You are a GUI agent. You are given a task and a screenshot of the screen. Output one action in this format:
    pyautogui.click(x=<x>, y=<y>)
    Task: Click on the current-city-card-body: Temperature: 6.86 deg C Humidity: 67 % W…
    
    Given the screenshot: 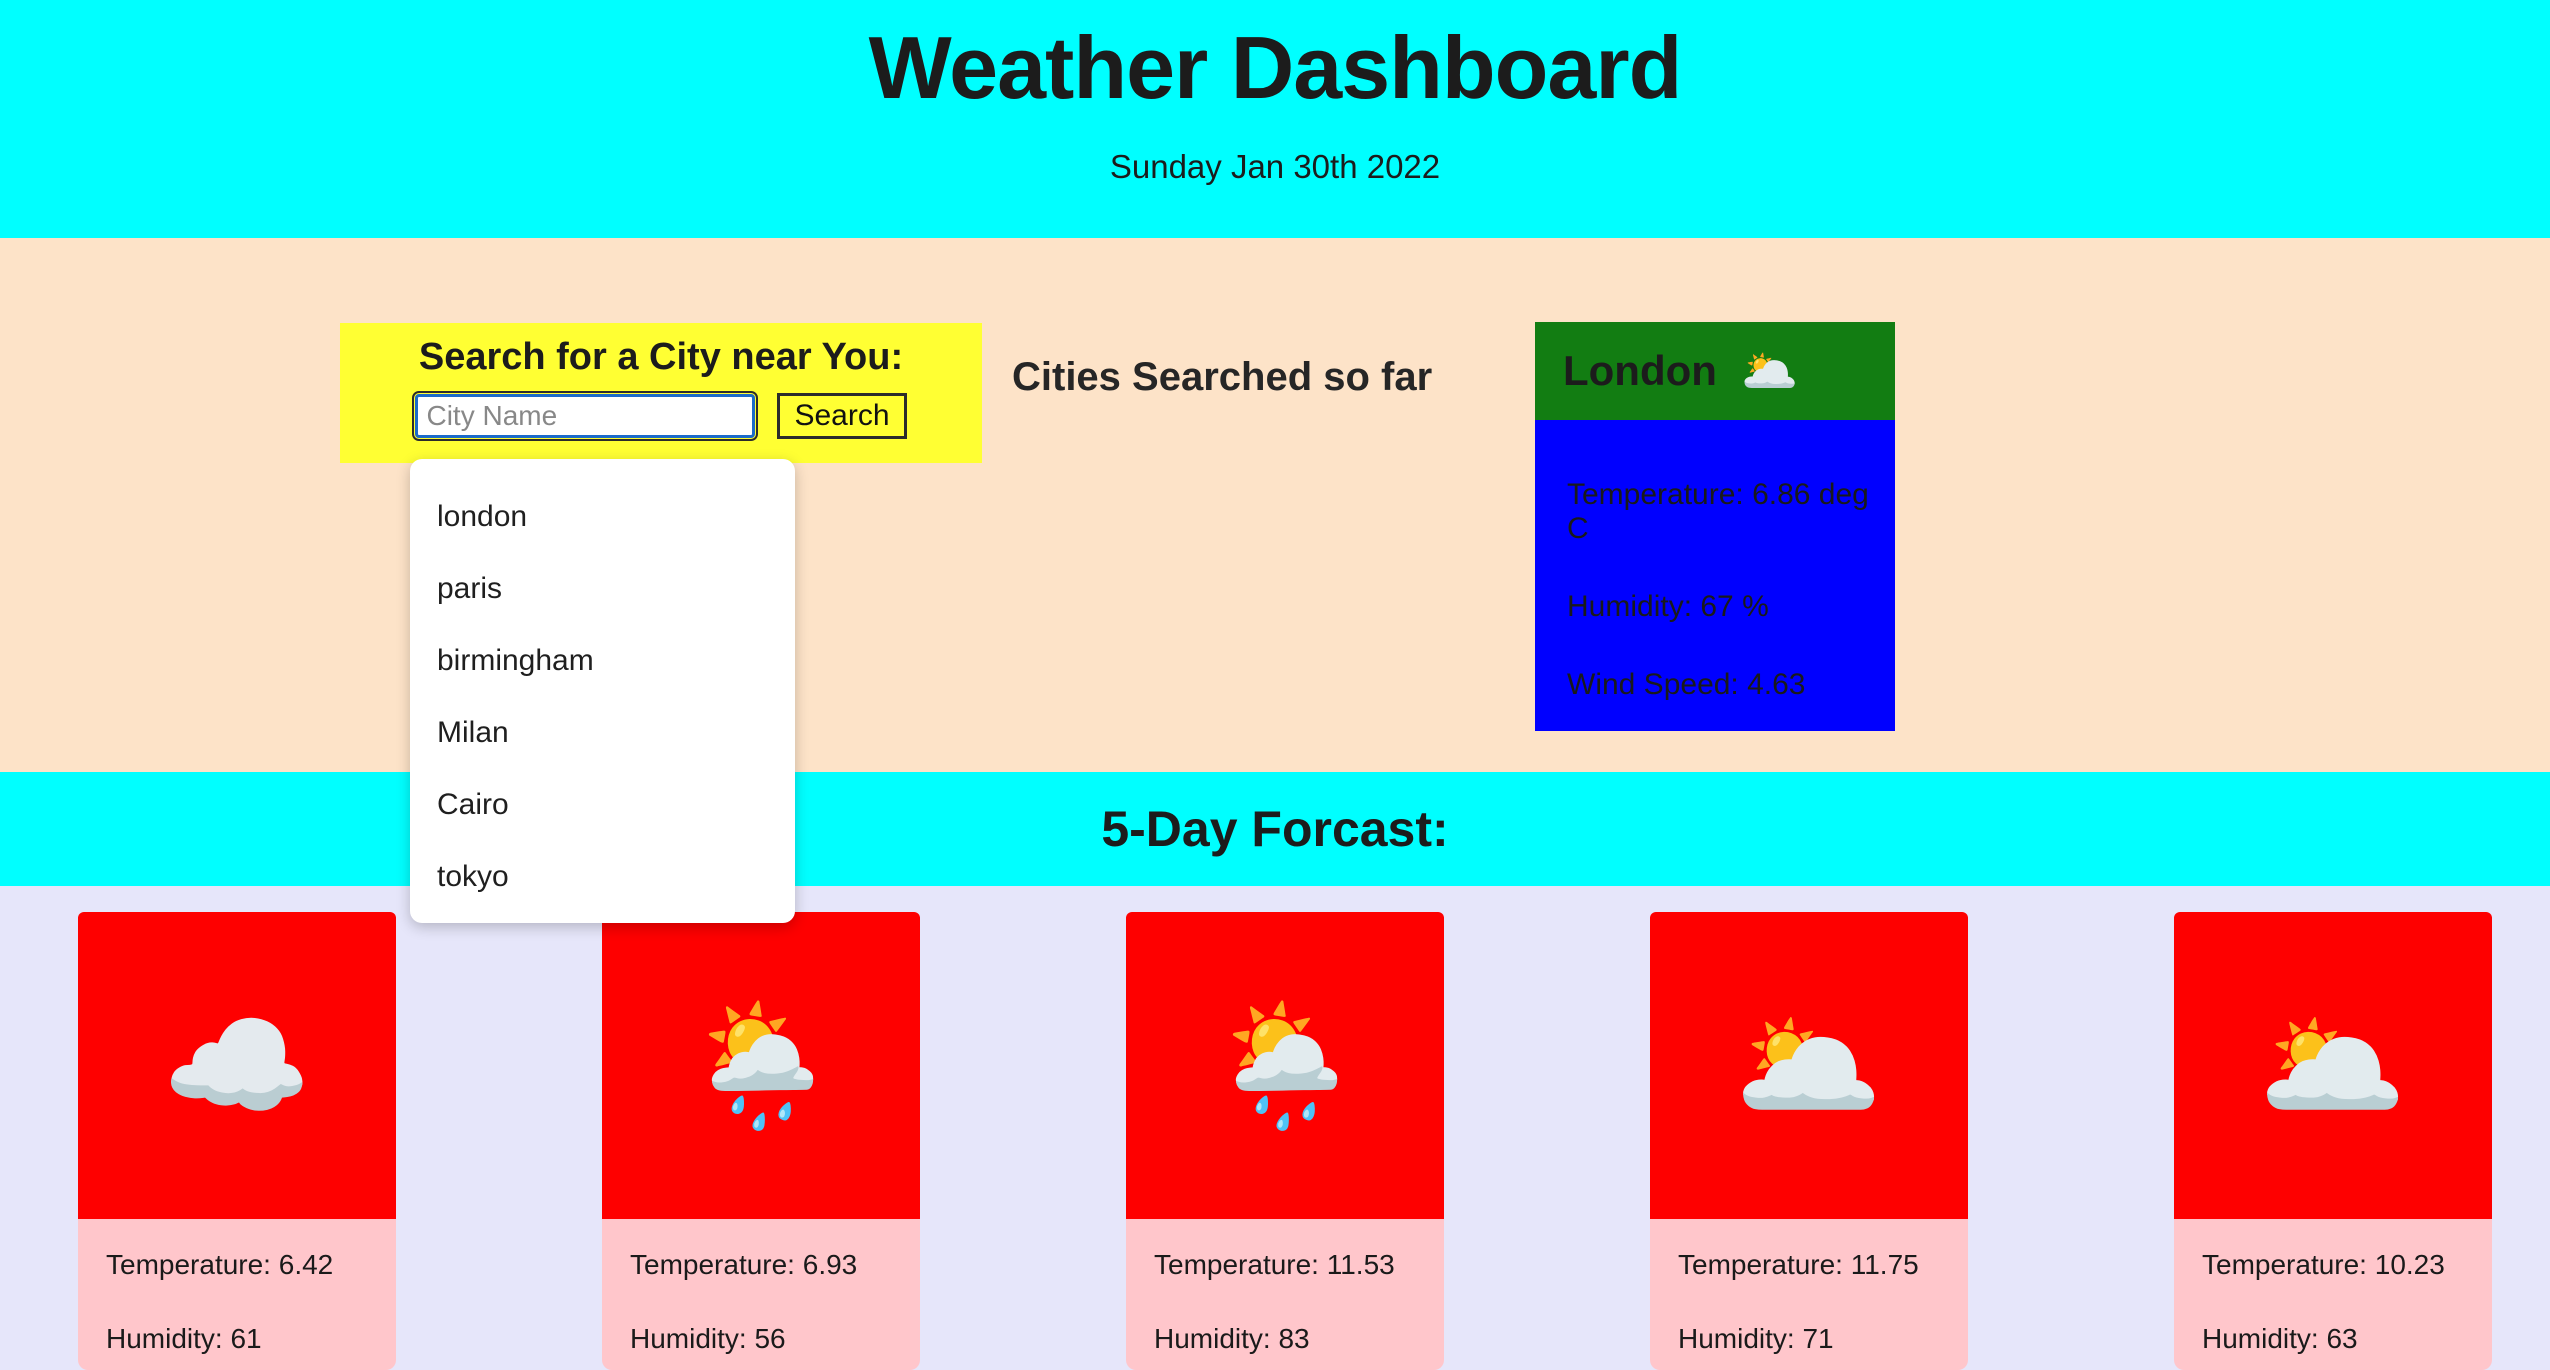 What is the action you would take?
    pyautogui.click(x=1715, y=575)
    